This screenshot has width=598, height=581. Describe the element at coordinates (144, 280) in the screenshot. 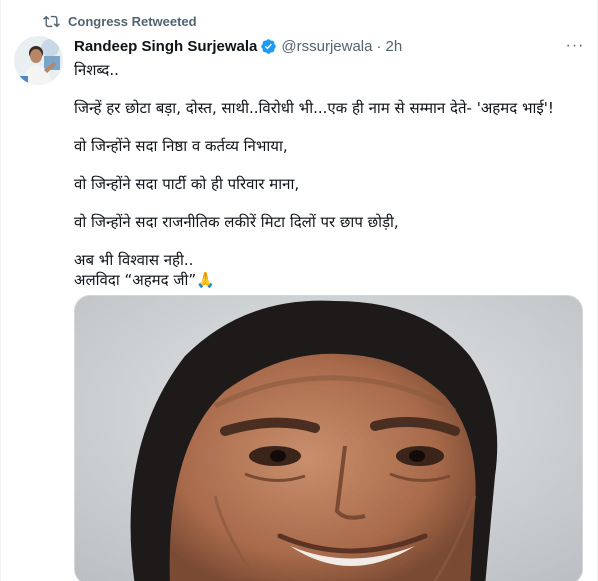

I see `tweet-line: अलविदा “अहमद जी”🙏` at that location.